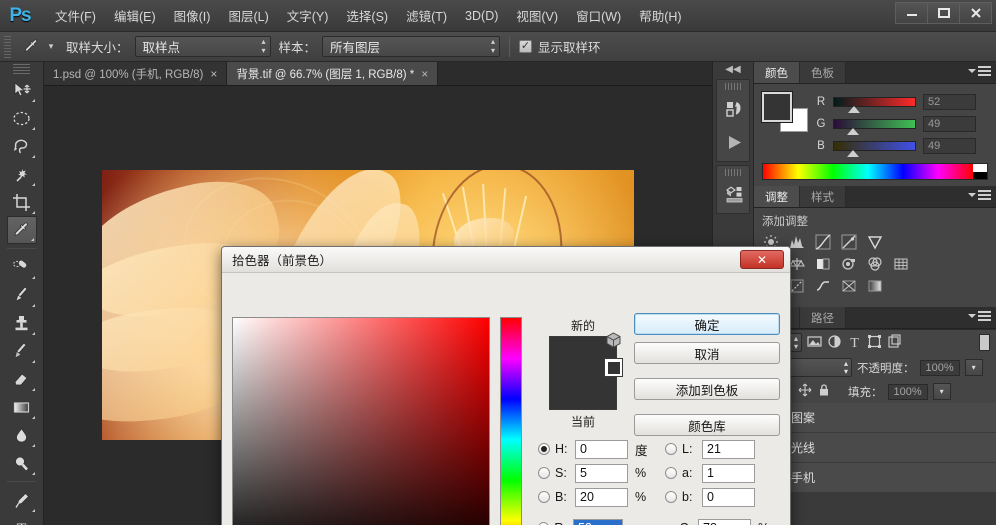 The height and width of the screenshot is (525, 996). What do you see at coordinates (192, 15) in the screenshot?
I see `menu-item-image: 图像(I)` at bounding box center [192, 15].